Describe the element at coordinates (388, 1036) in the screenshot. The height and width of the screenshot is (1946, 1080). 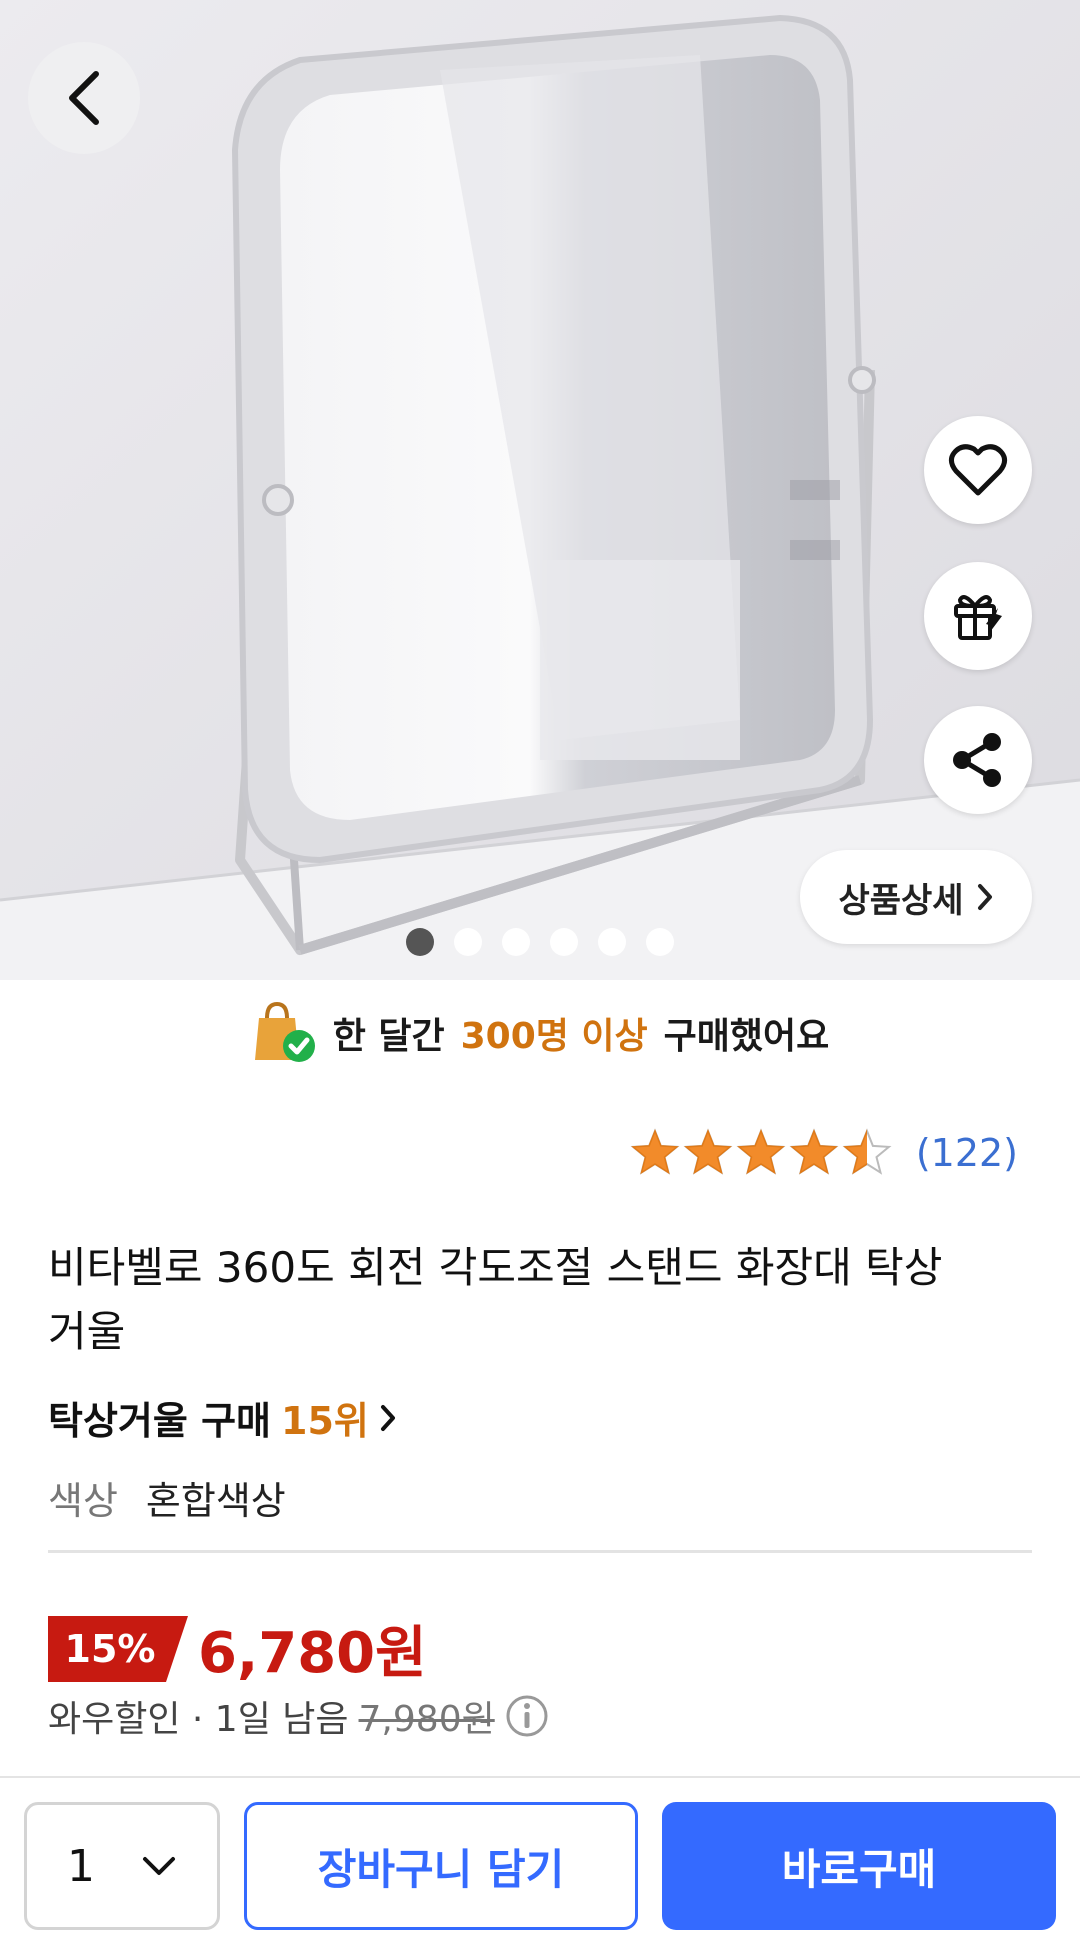
I see `banner-prefix: 한 달간` at that location.